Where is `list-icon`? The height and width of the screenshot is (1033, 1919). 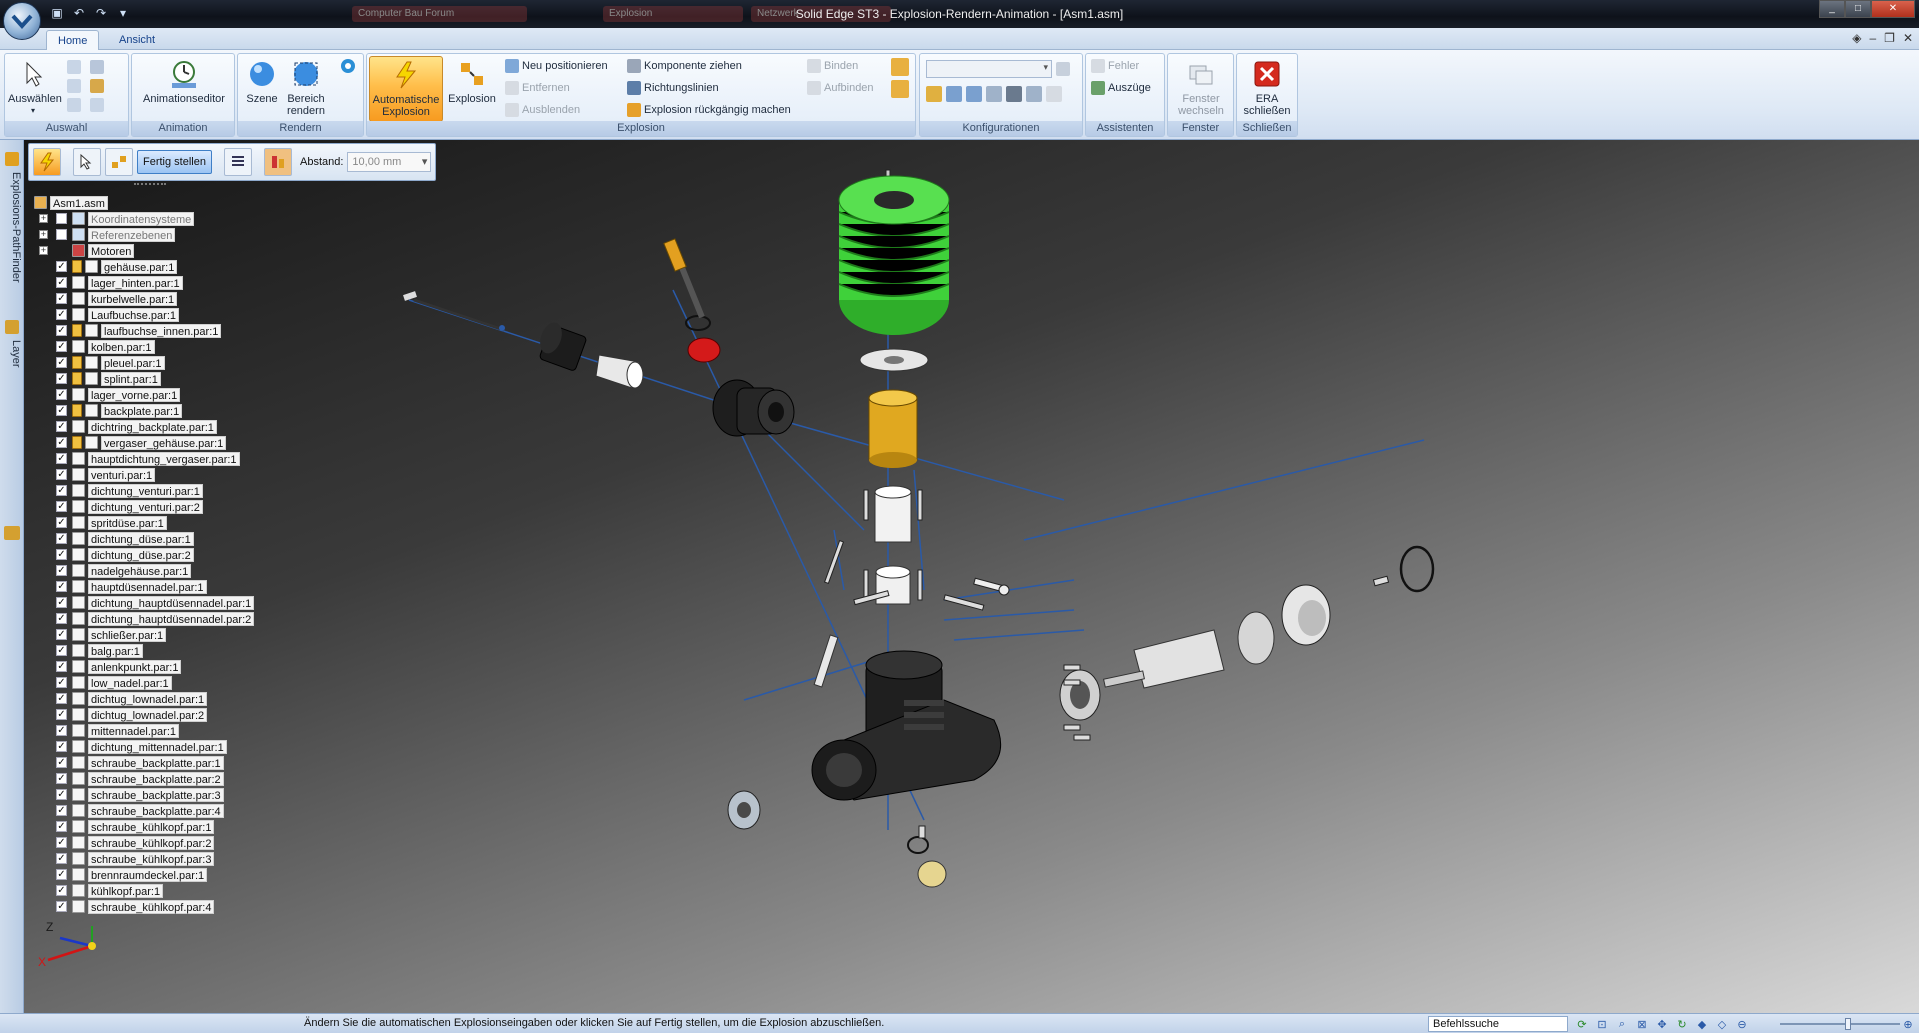 list-icon is located at coordinates (237, 162).